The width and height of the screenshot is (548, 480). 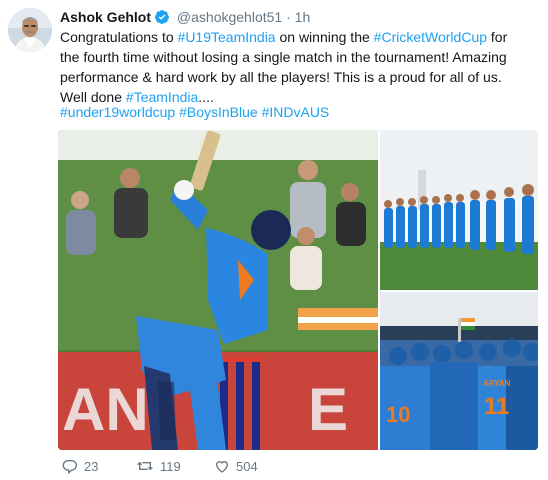 I want to click on reply-button: 23, so click(x=80, y=467).